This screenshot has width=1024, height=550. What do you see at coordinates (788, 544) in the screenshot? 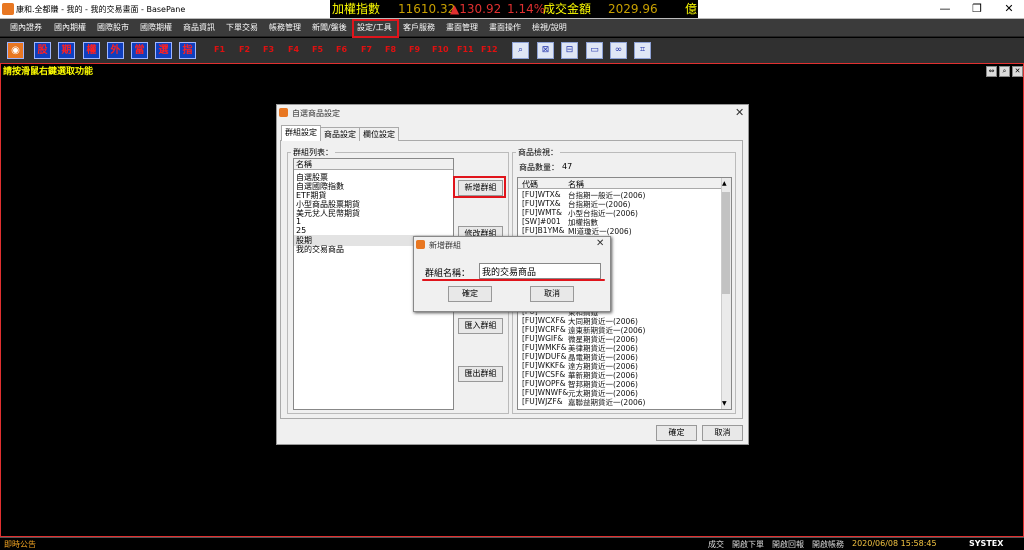
I see `status-open-report: 開啟回報` at bounding box center [788, 544].